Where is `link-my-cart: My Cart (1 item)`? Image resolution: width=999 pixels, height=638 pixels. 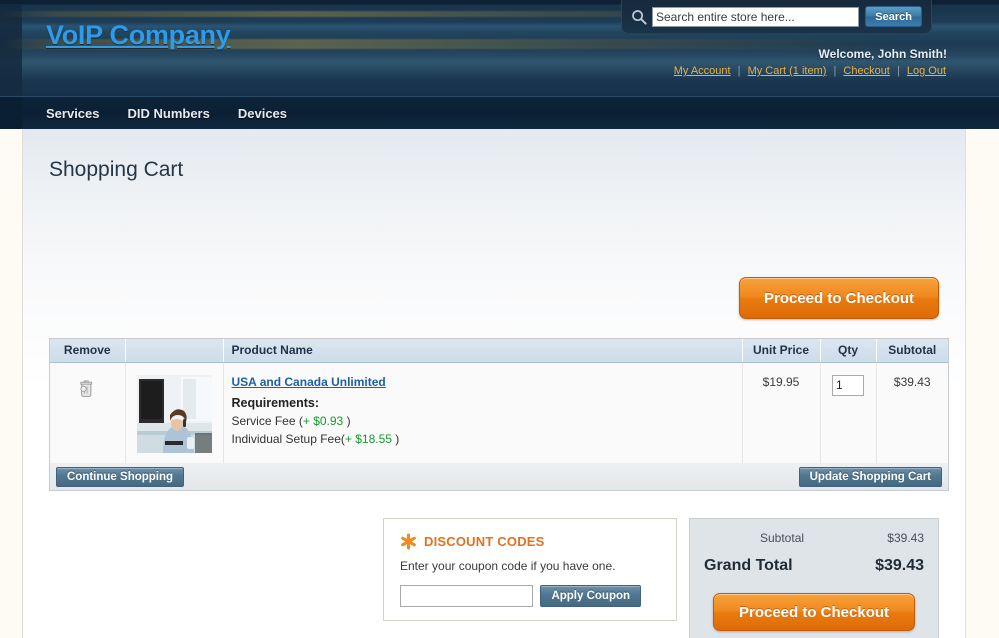 link-my-cart: My Cart (1 item) is located at coordinates (787, 71).